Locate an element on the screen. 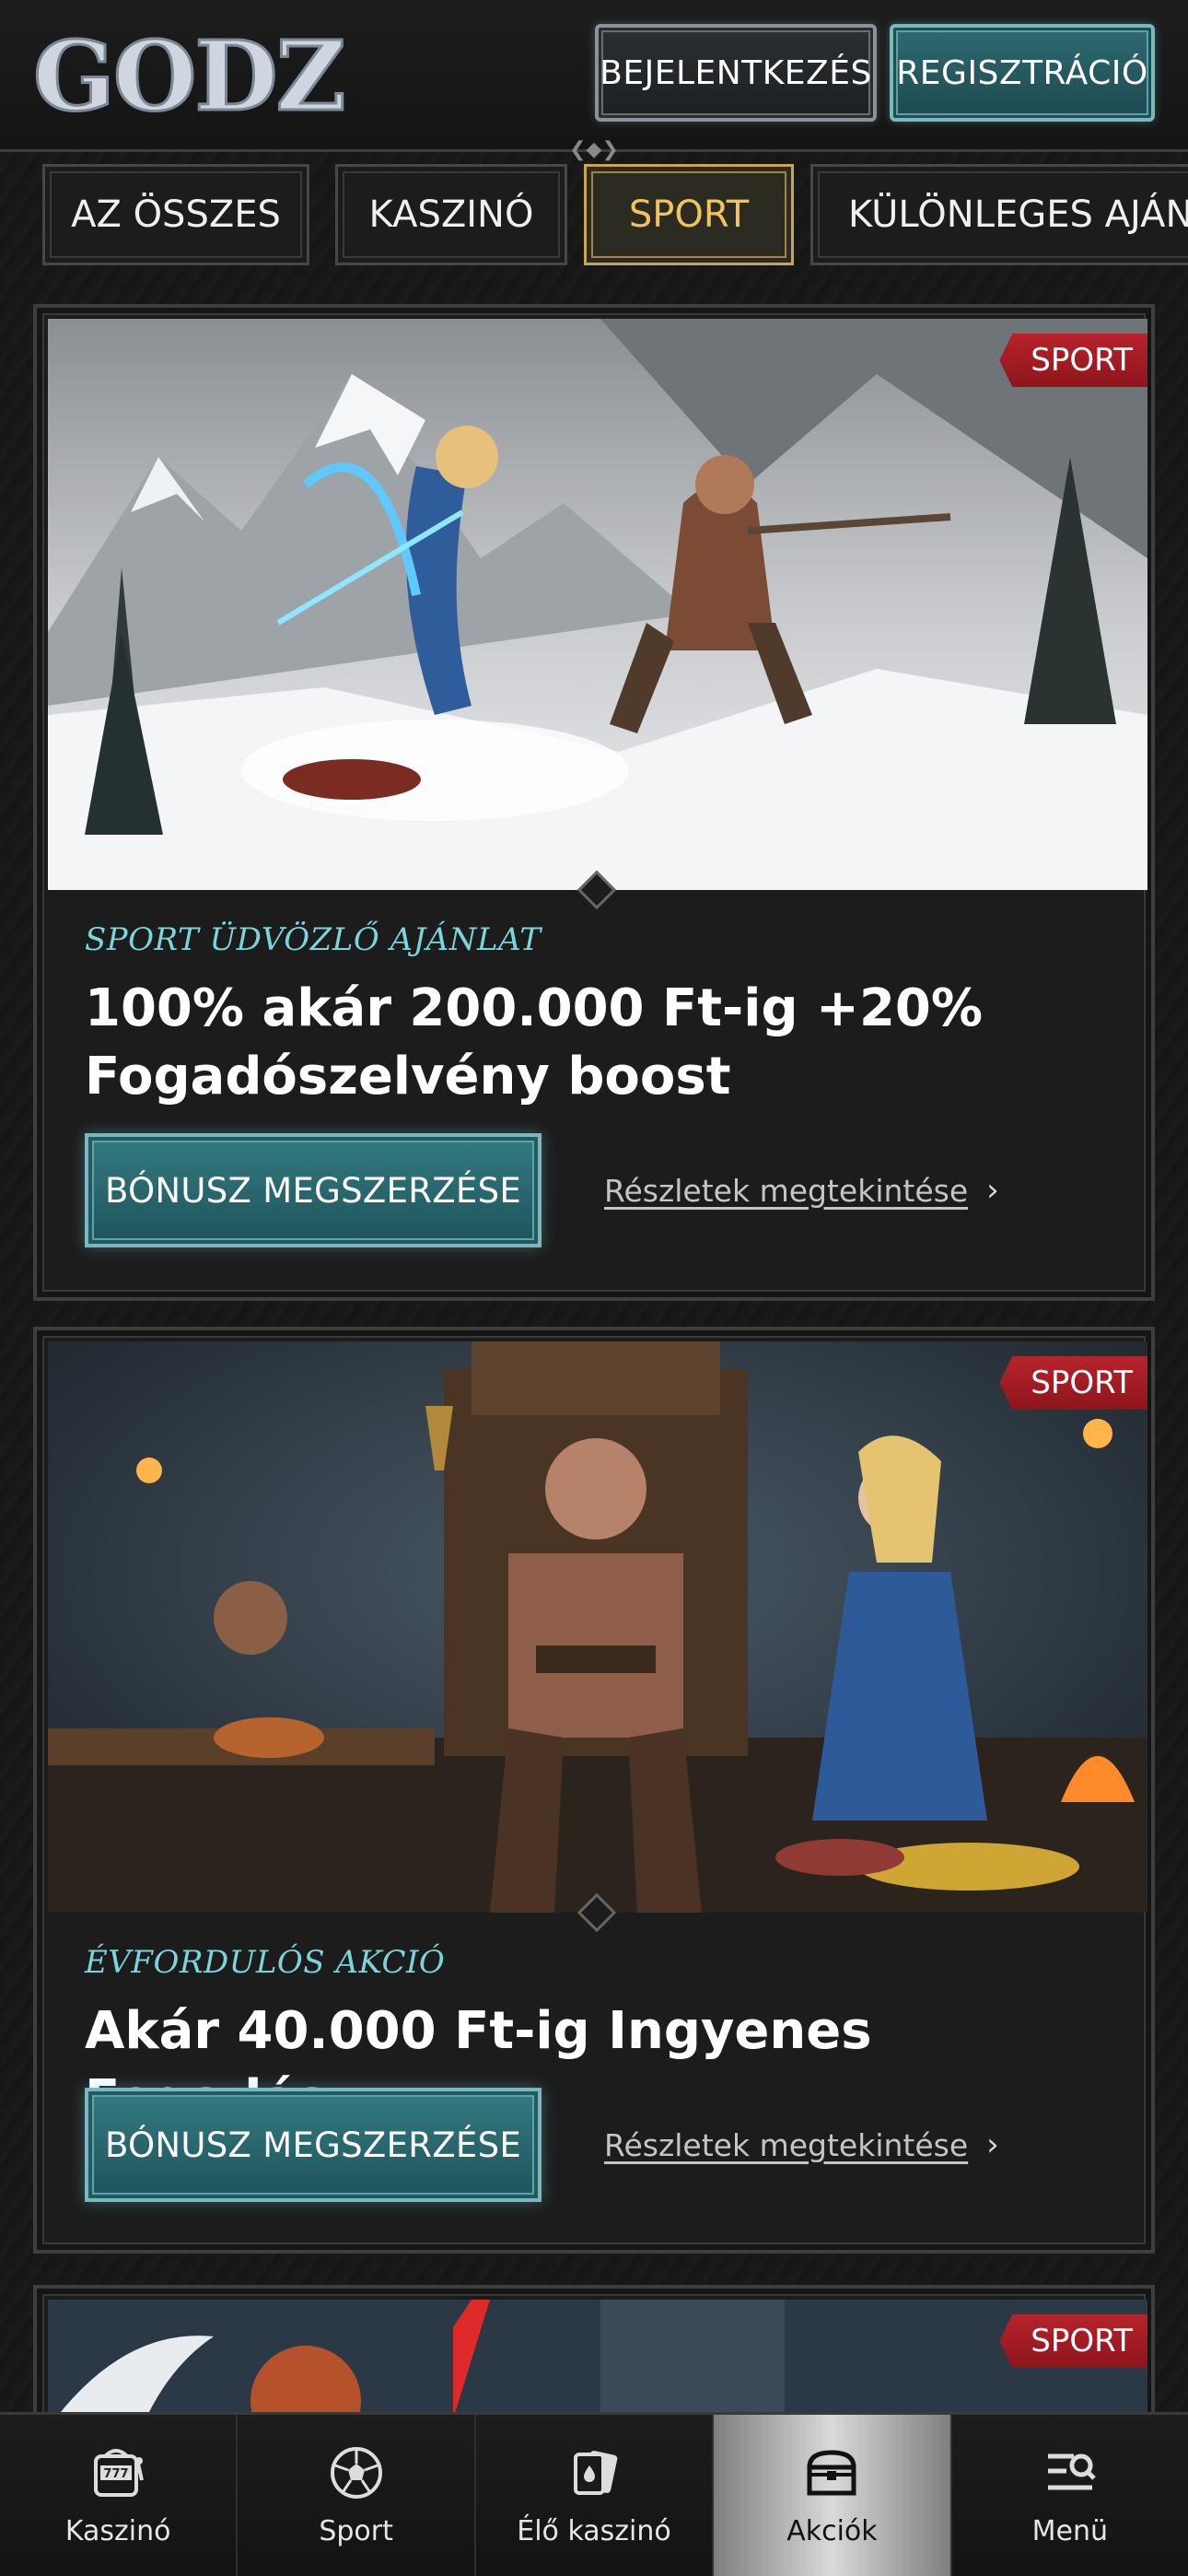  top-header: GODZ BEJELENTKEZÉS REGISZTRÁCIÓ ❮◆❯ is located at coordinates (594, 80).